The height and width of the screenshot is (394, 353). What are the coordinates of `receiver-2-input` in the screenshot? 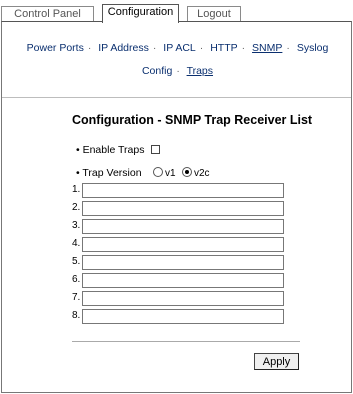 It's located at (183, 212).